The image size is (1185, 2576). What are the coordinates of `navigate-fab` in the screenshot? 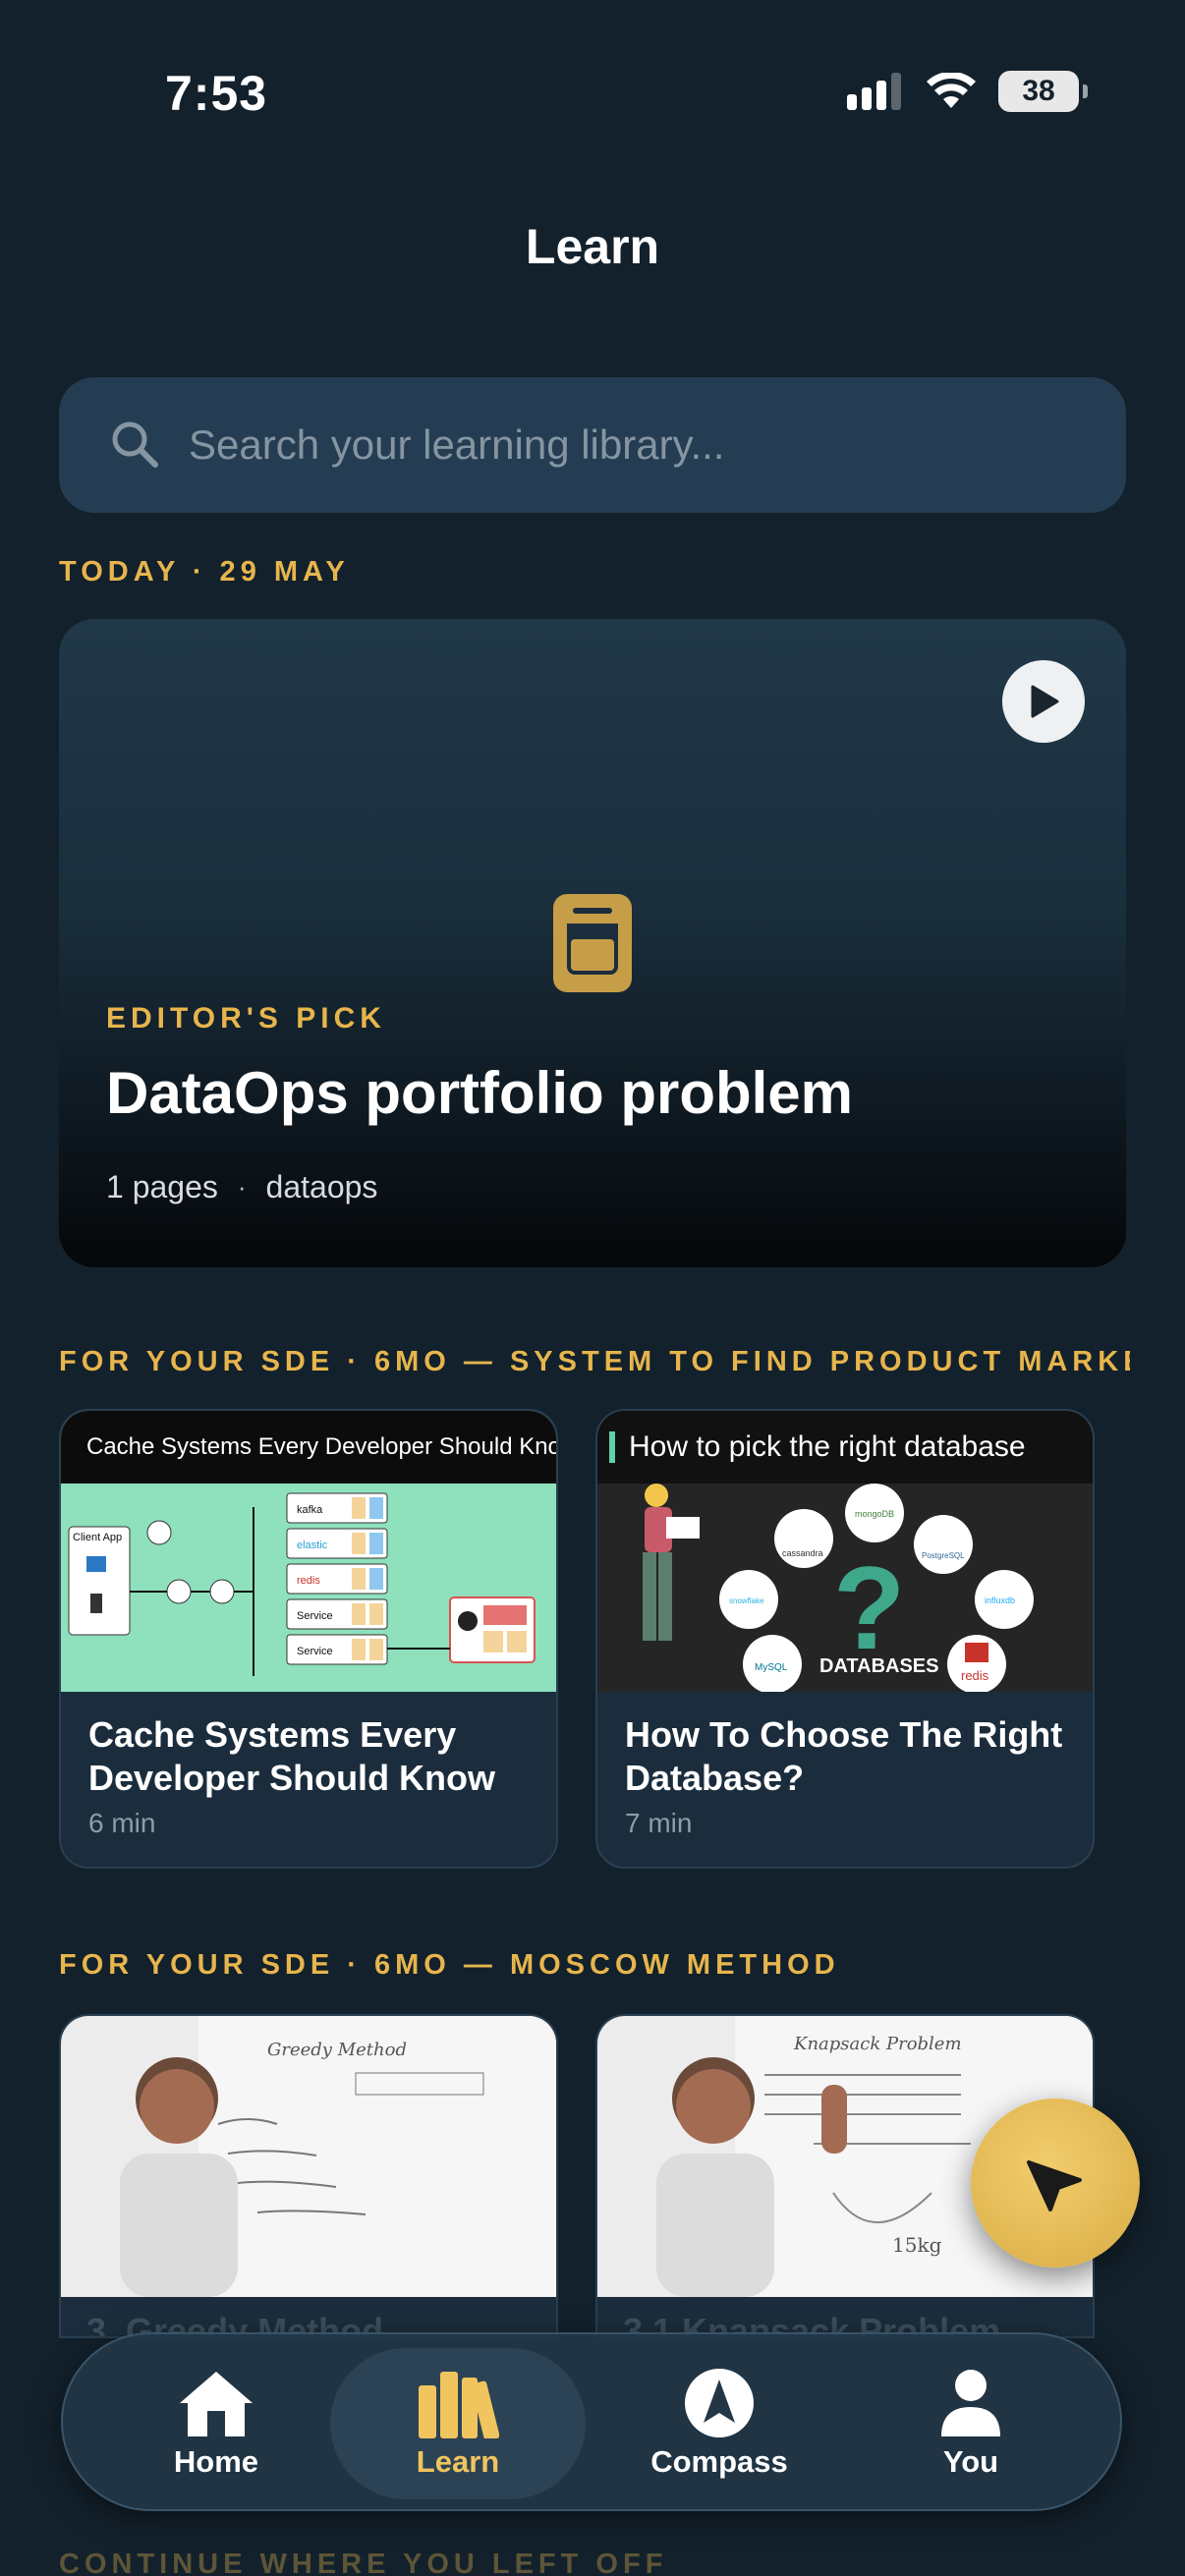 It's located at (1056, 2183).